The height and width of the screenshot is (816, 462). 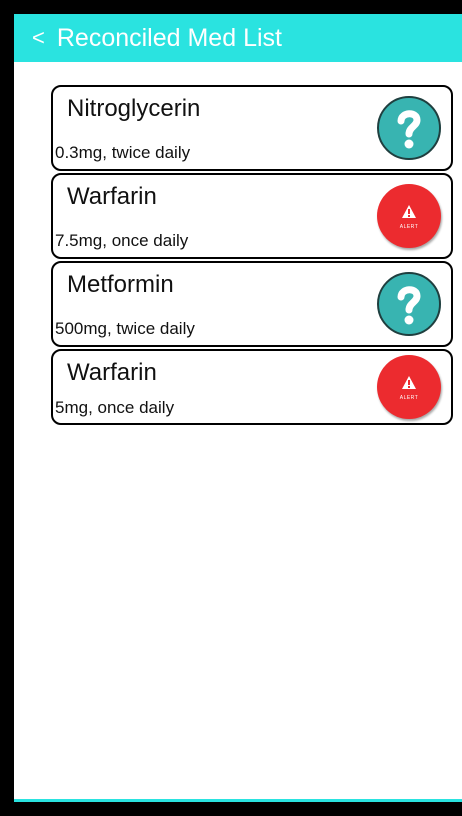 What do you see at coordinates (122, 240) in the screenshot?
I see `med-dose: 7.5mg, once daily` at bounding box center [122, 240].